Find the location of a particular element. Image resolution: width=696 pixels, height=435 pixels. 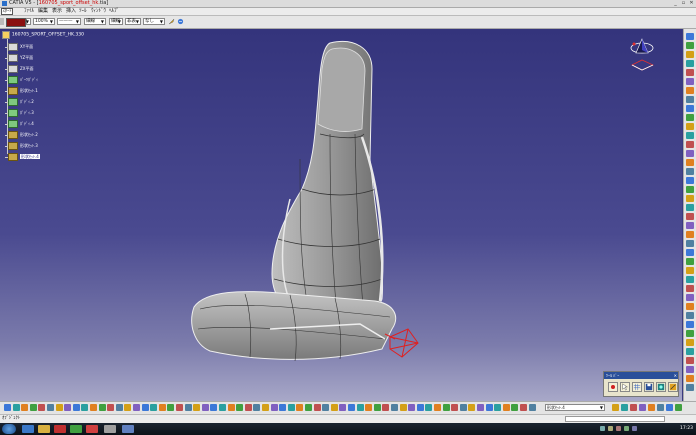

taskbar-app-icon is located at coordinates (76, 429).